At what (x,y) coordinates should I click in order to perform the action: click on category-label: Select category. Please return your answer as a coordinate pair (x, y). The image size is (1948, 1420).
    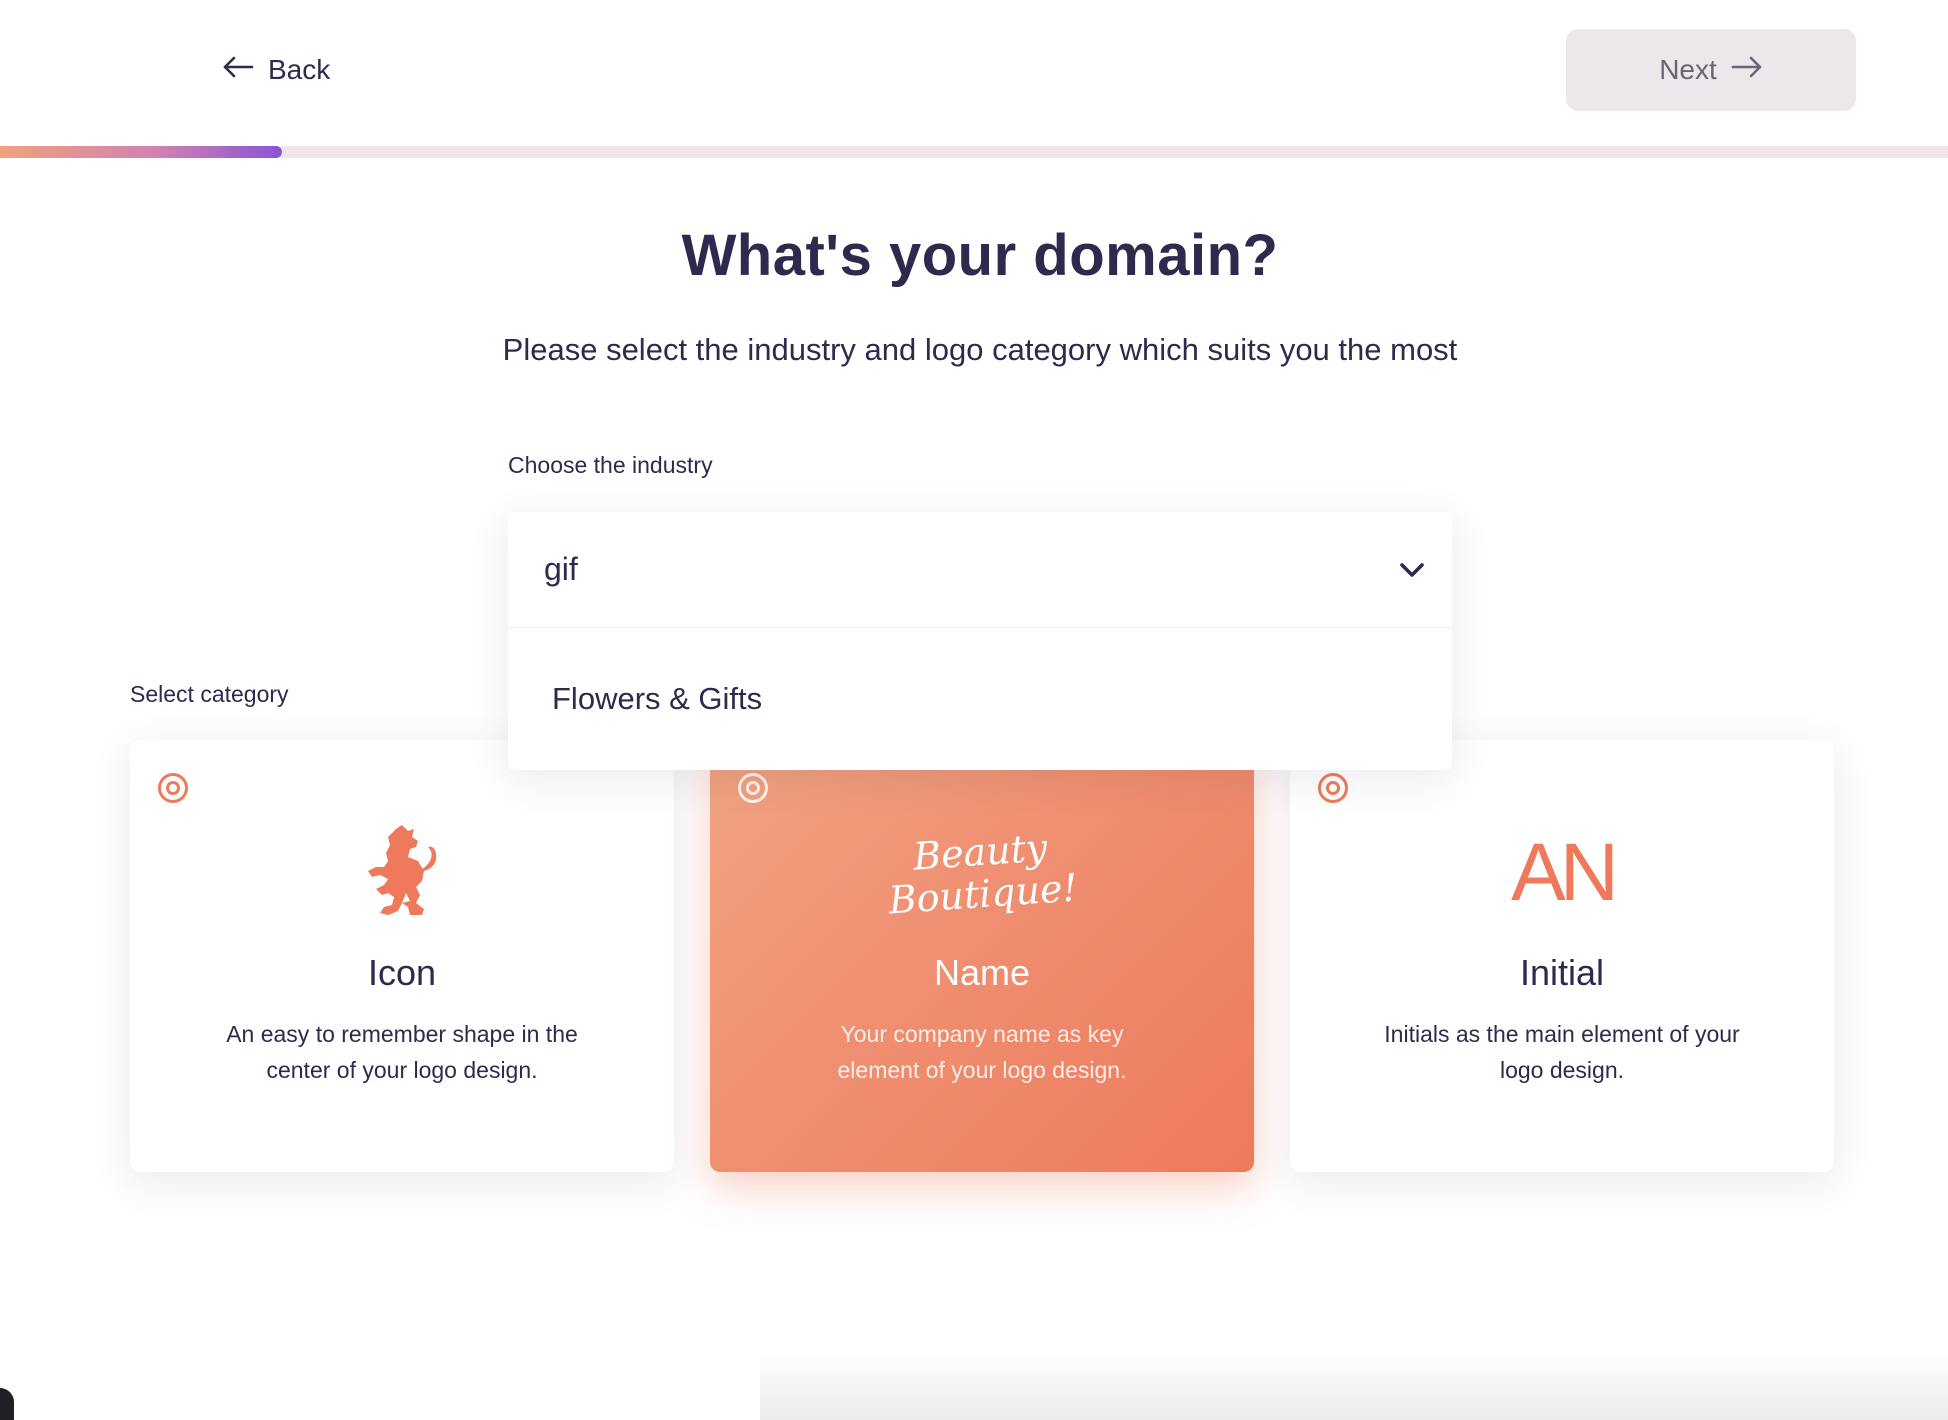
    Looking at the image, I should click on (209, 694).